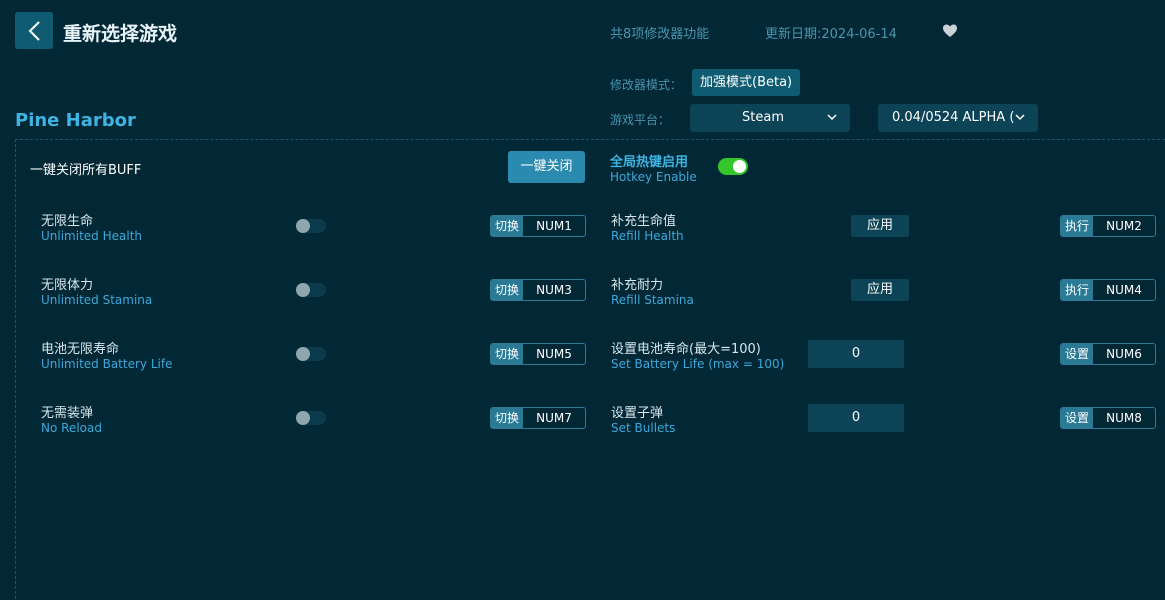  Describe the element at coordinates (686, 349) in the screenshot. I see `feature-cn-set-battery: 设置电池寿命(最大=100)` at that location.